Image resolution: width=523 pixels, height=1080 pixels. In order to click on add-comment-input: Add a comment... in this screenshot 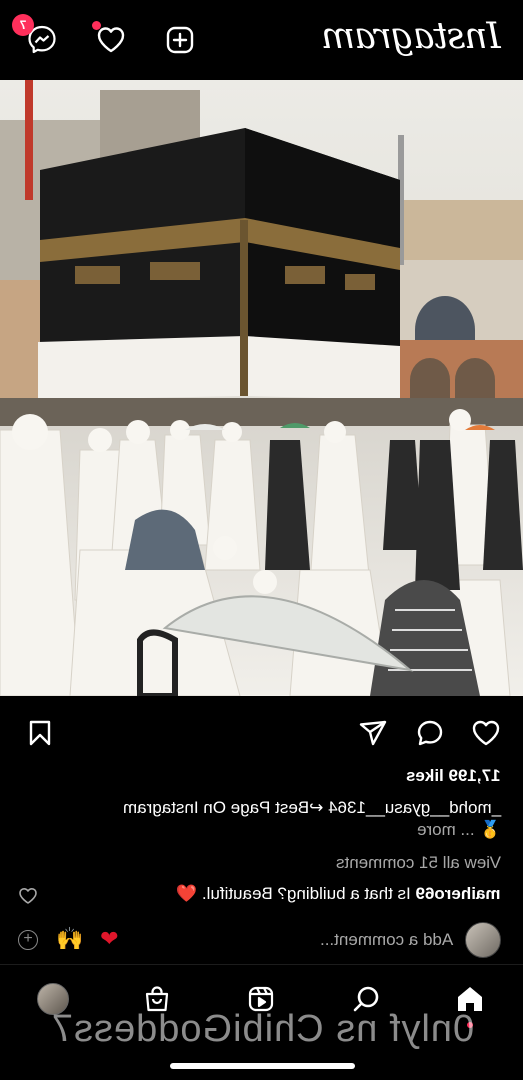, I will do `click(386, 940)`.